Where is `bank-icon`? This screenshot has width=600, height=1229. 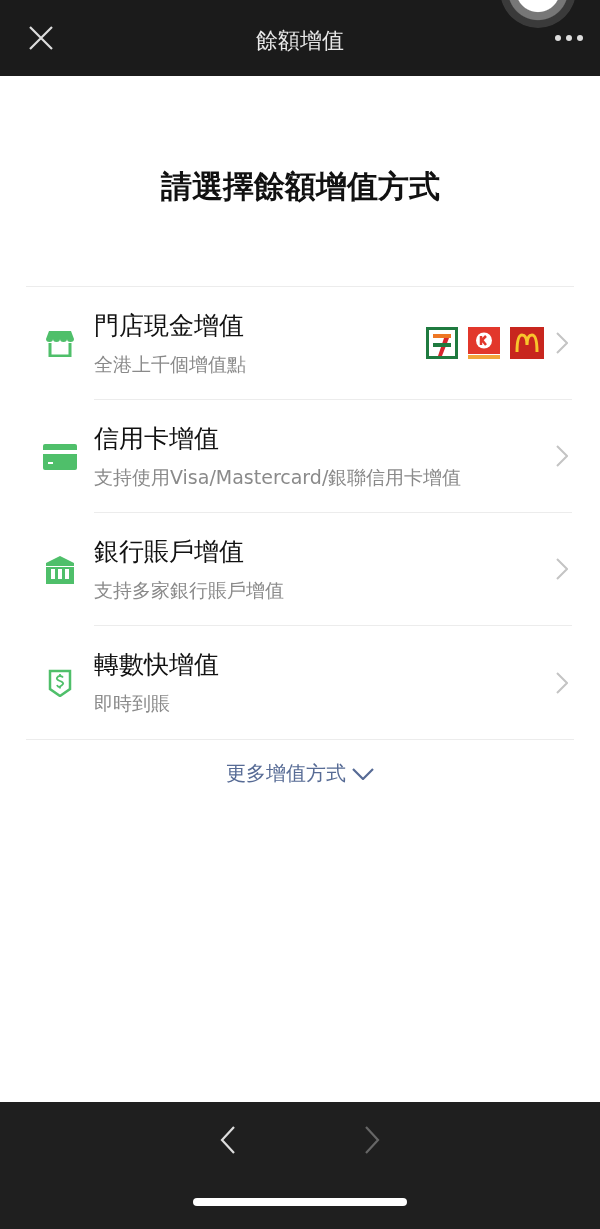
bank-icon is located at coordinates (60, 569).